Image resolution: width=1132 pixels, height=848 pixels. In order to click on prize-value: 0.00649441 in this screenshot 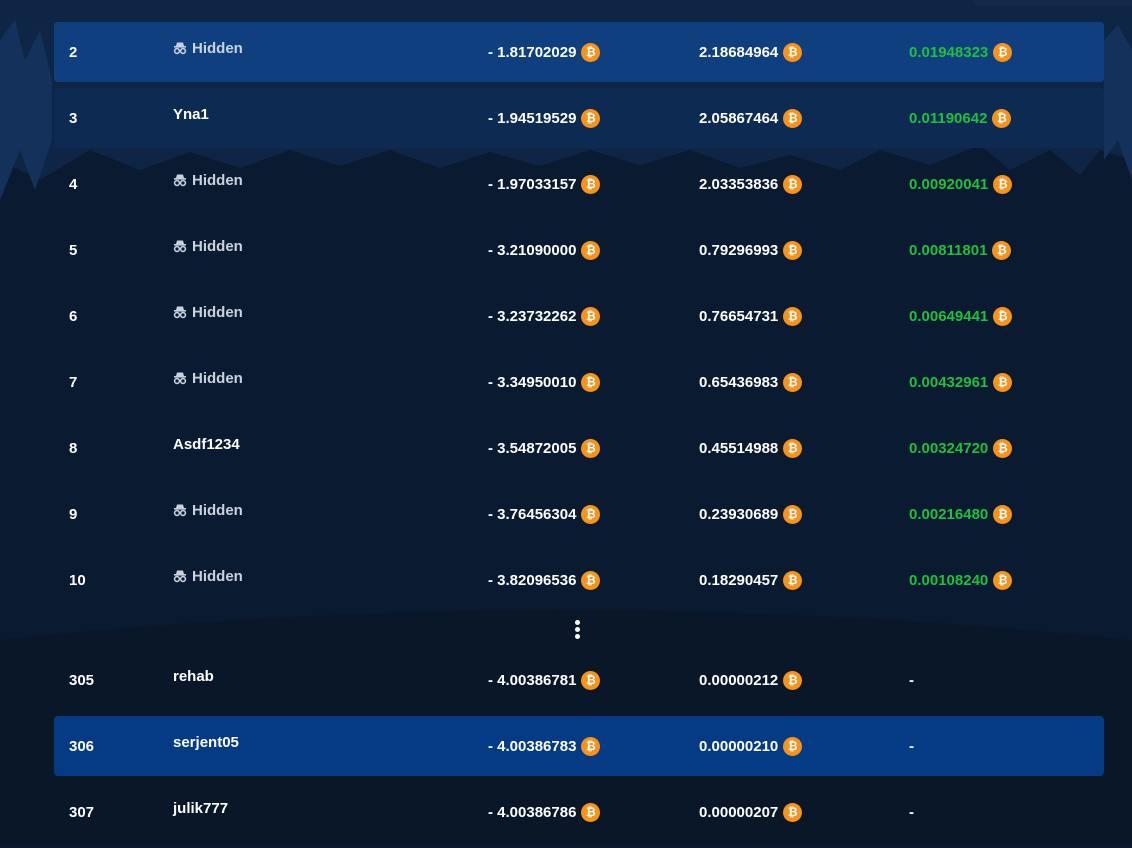, I will do `click(949, 316)`.